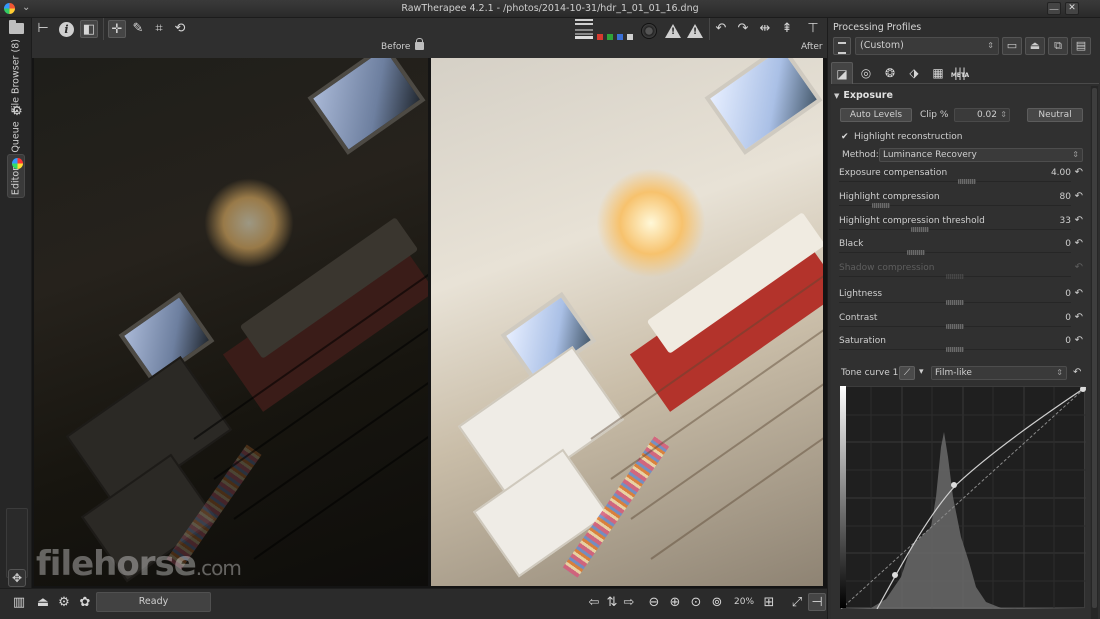 The height and width of the screenshot is (619, 1100). What do you see at coordinates (914, 73) in the screenshot?
I see `tab-transform: ⬗` at bounding box center [914, 73].